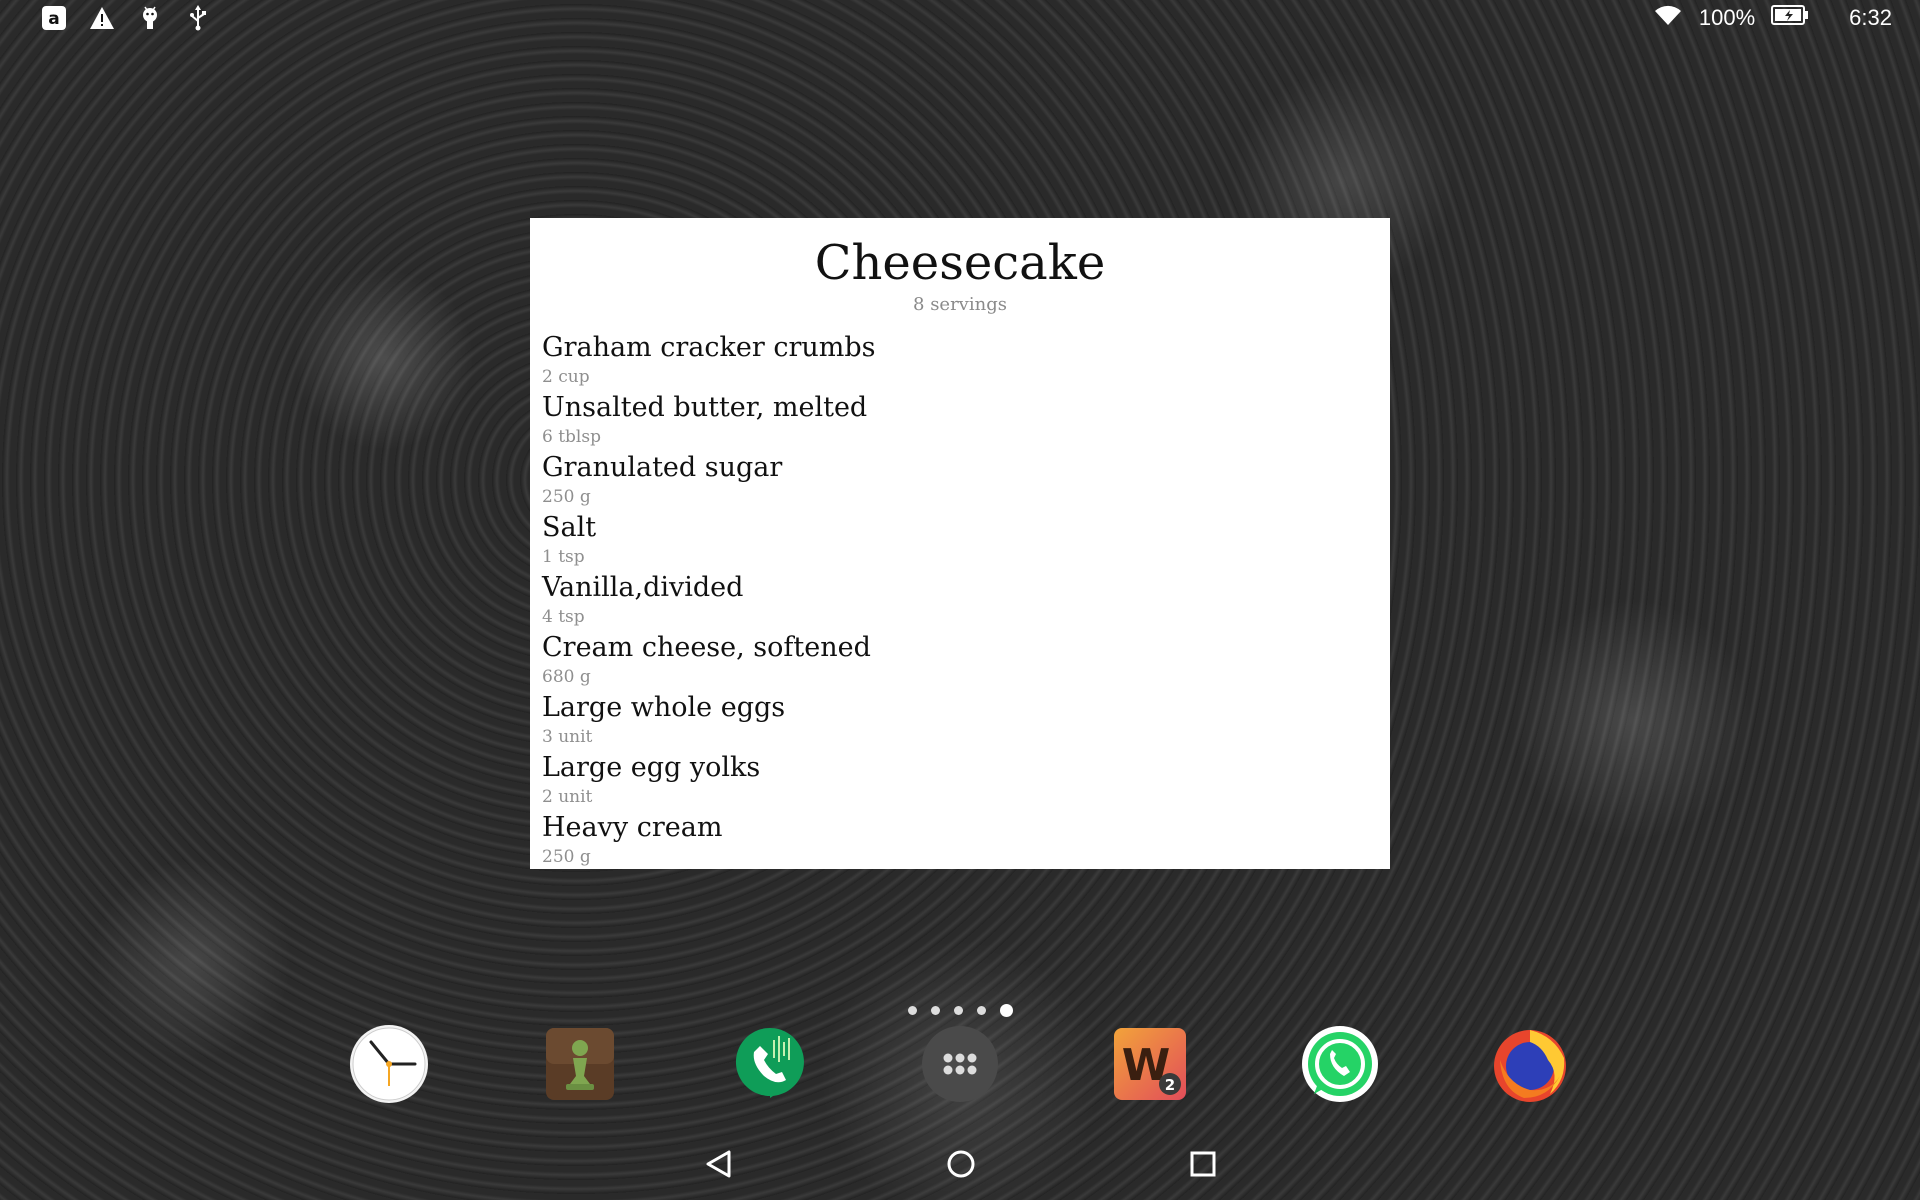 The width and height of the screenshot is (1920, 1200). What do you see at coordinates (966, 662) in the screenshot?
I see `ingredient-item: Cream cheese, softened 680 g` at bounding box center [966, 662].